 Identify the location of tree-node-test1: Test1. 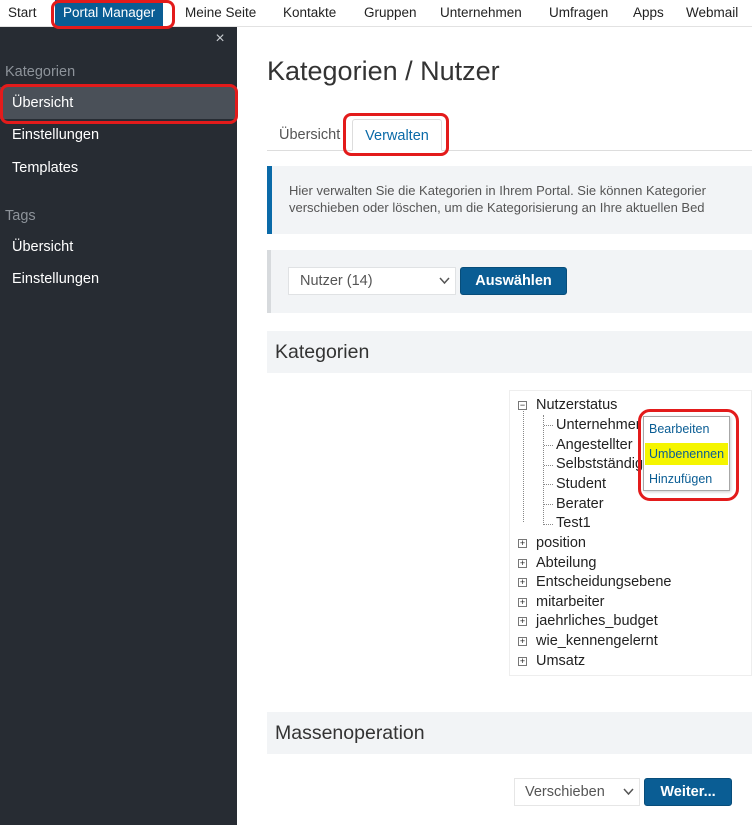
(573, 523).